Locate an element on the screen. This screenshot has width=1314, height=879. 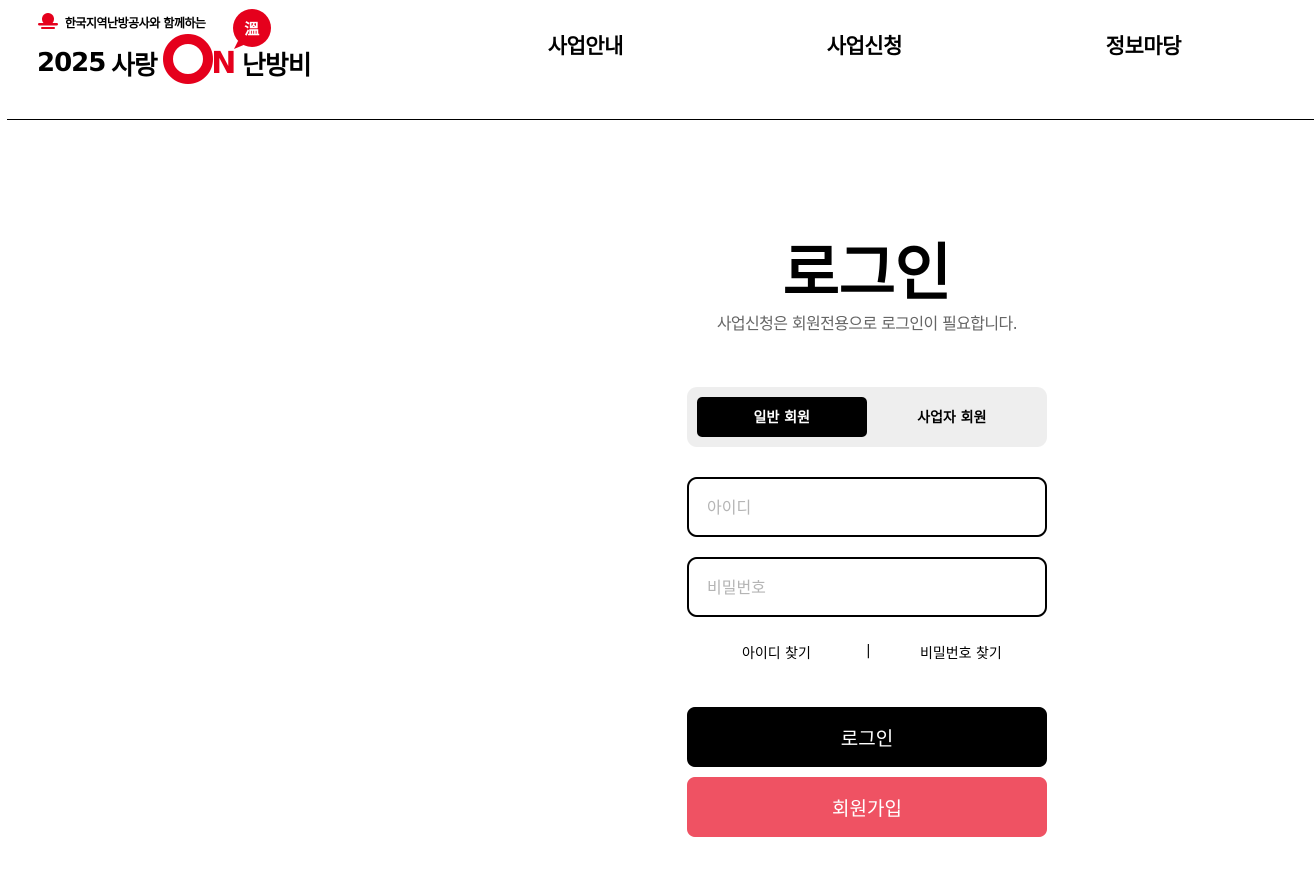
find-password-link: 비밀번호 찾기 is located at coordinates (961, 653).